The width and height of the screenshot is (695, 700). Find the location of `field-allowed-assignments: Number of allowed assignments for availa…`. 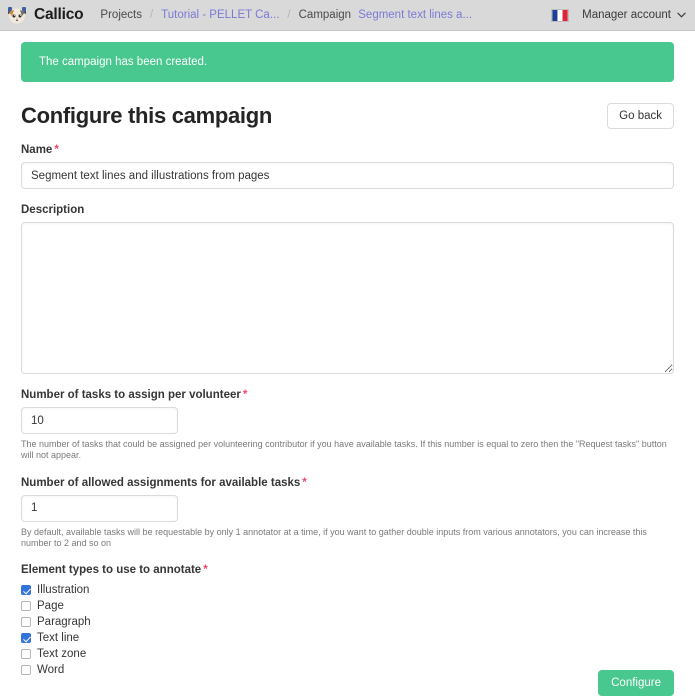

field-allowed-assignments: Number of allowed assignments for availa… is located at coordinates (347, 513).